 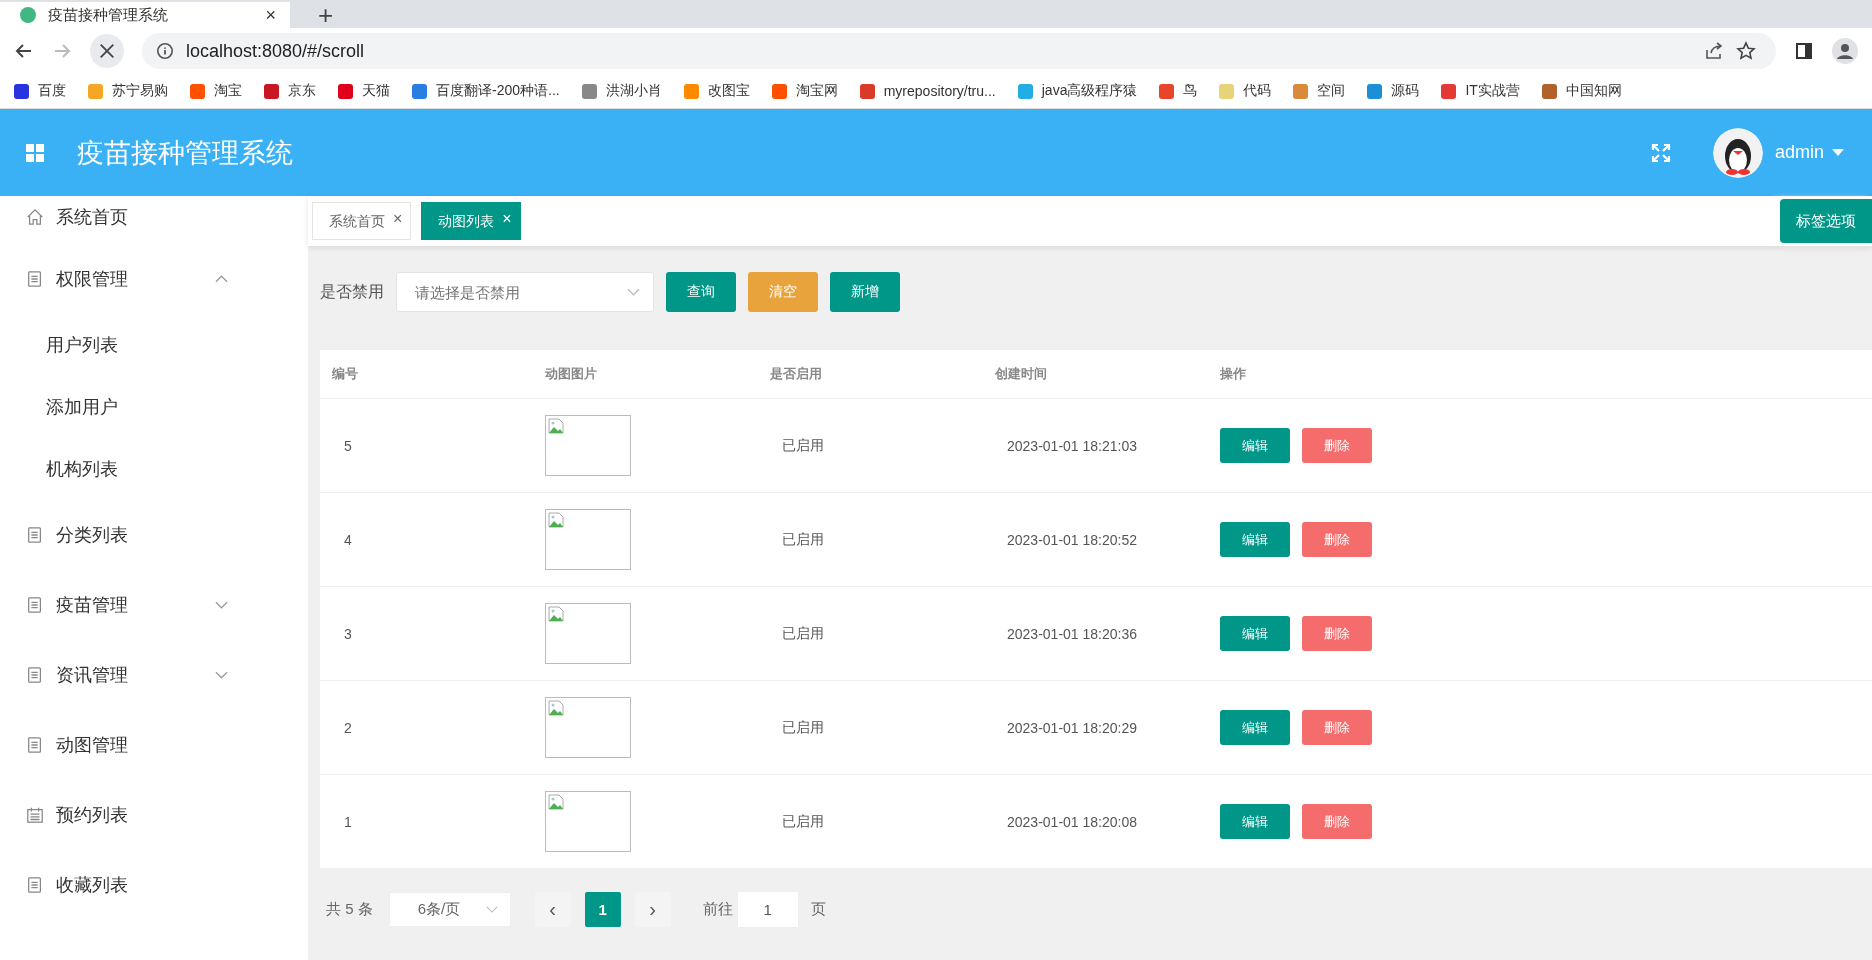 What do you see at coordinates (165, 51) in the screenshot?
I see `info-icon` at bounding box center [165, 51].